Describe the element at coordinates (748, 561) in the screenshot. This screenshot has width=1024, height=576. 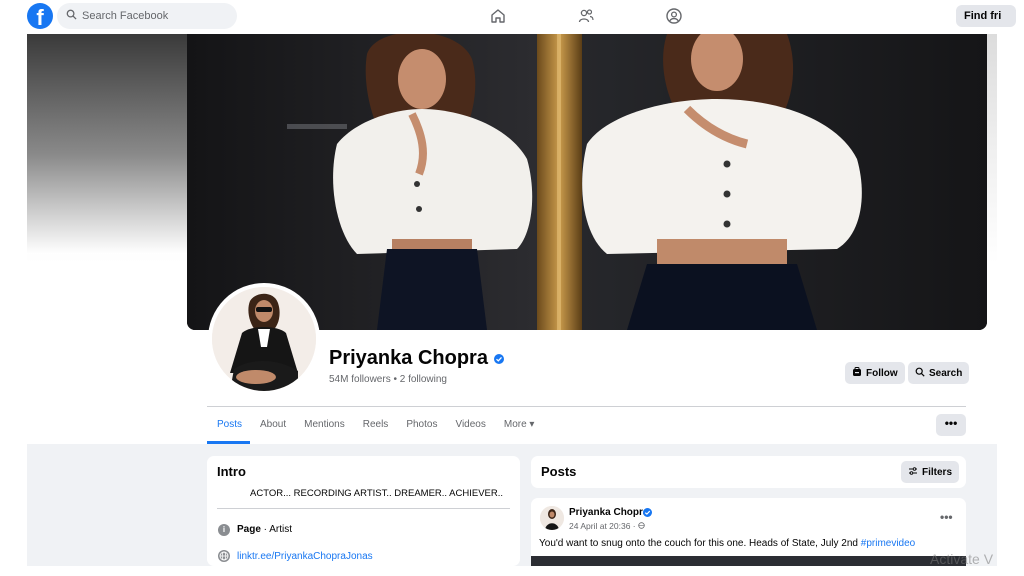
I see `post-media` at that location.